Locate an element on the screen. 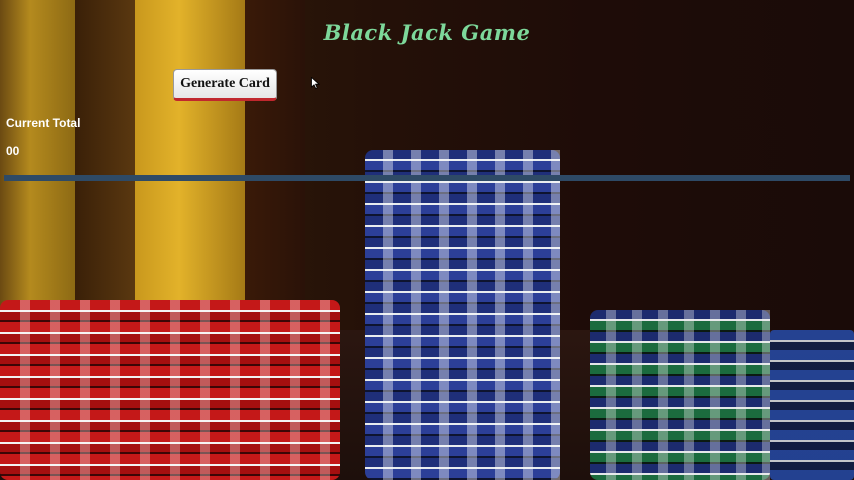  current-total-label: Current Total is located at coordinates (43, 123).